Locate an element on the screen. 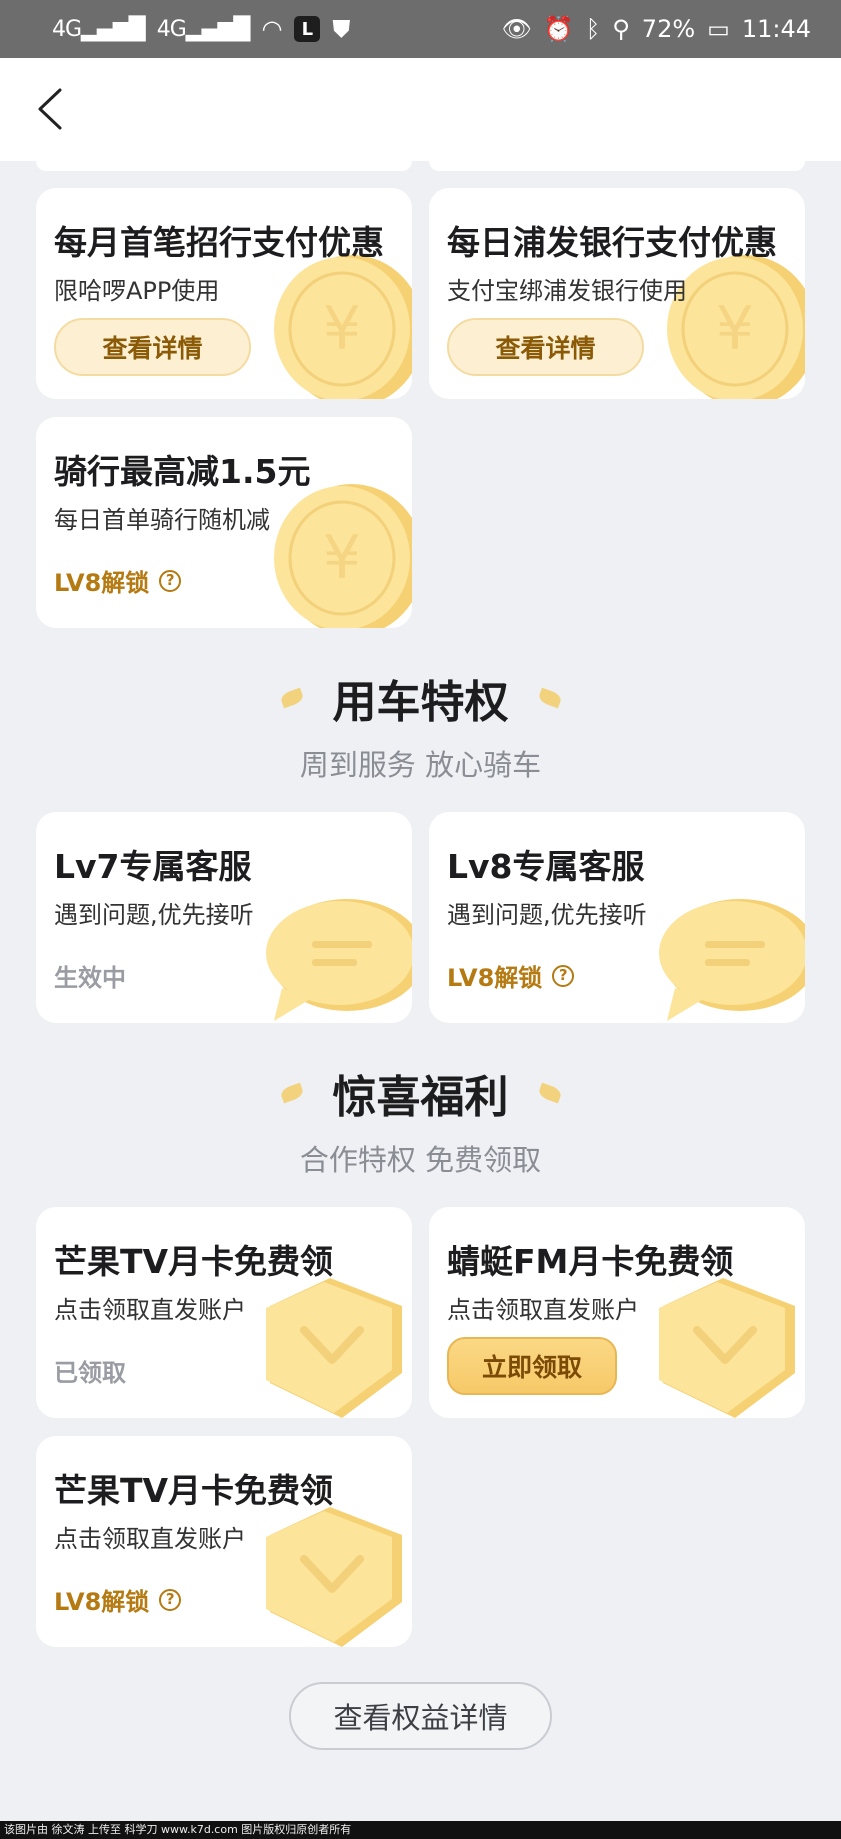 The height and width of the screenshot is (1839, 841). claim-now-button: 立即领取 is located at coordinates (532, 1366).